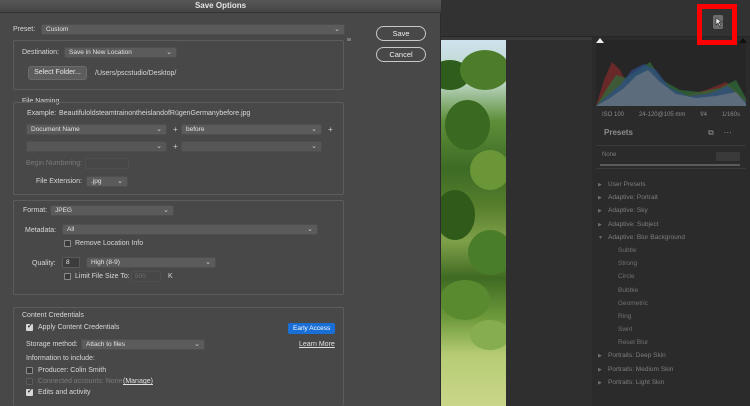 Image resolution: width=750 pixels, height=406 pixels. Describe the element at coordinates (349, 222) in the screenshot. I see `dialog-scrollbar` at that location.